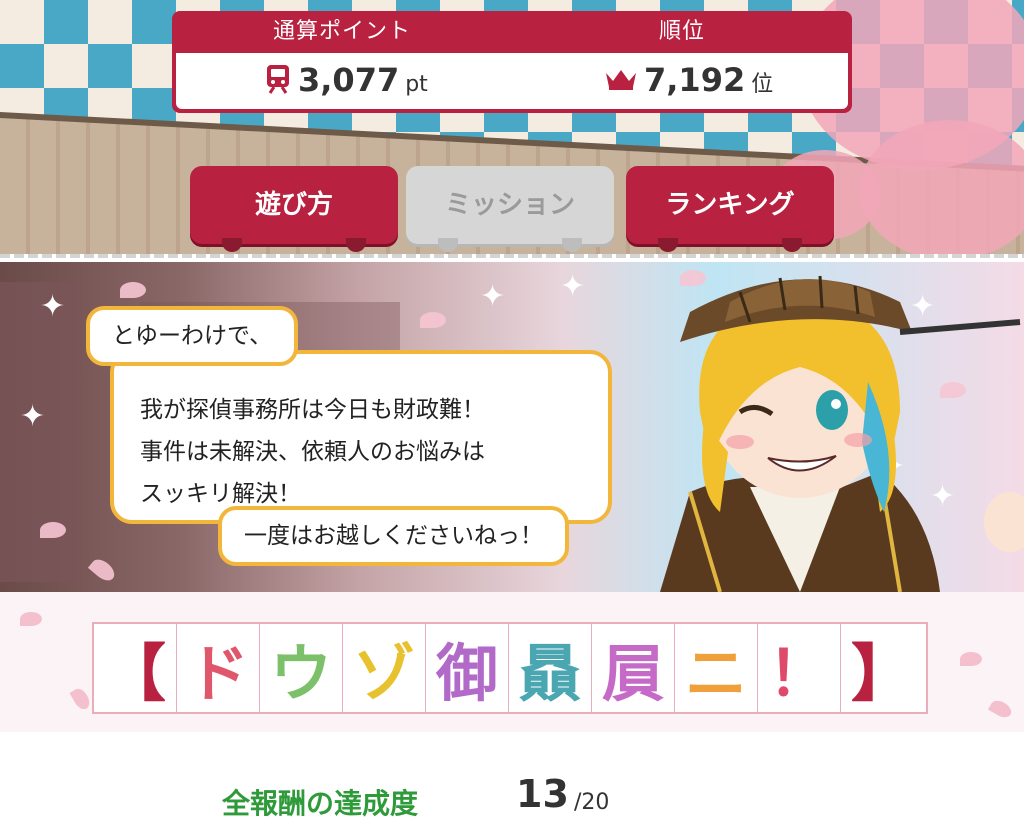 This screenshot has height=822, width=1024. What do you see at coordinates (312, 452) in the screenshot?
I see `speech-line: 事件は未解決、依頼人のお悩みは` at bounding box center [312, 452].